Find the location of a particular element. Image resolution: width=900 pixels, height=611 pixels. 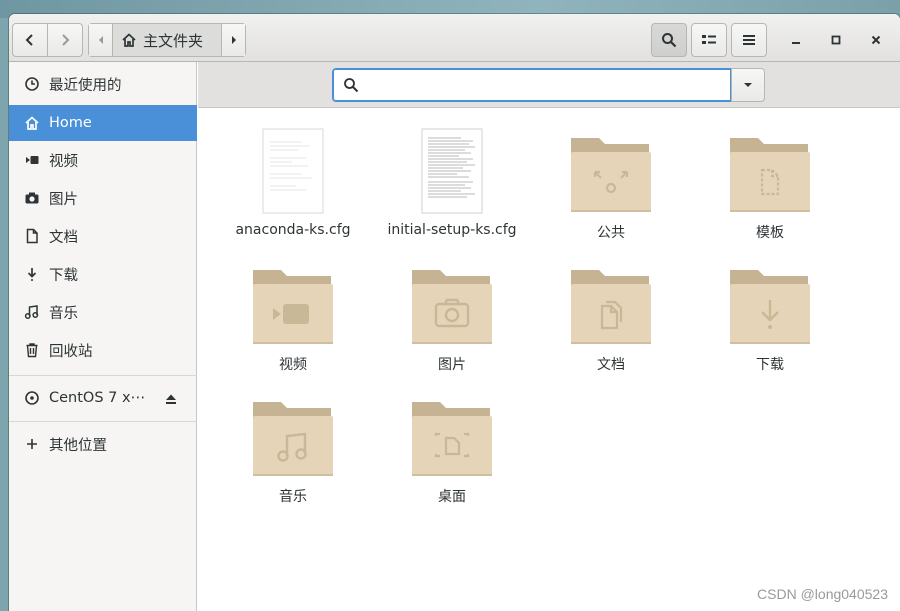

triangle-right-icon is located at coordinates (233, 40).